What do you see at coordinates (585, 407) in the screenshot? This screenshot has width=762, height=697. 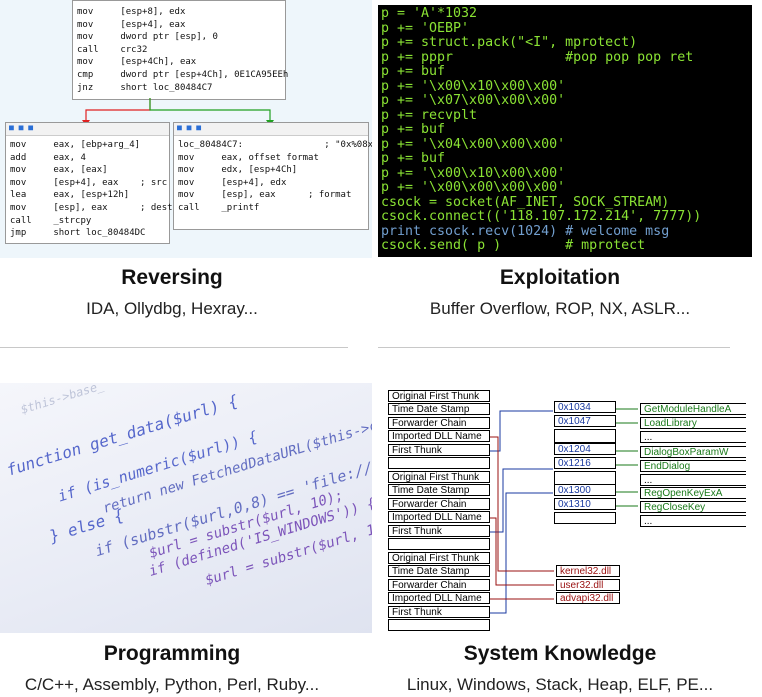 I see `table-cell: 0x1034` at bounding box center [585, 407].